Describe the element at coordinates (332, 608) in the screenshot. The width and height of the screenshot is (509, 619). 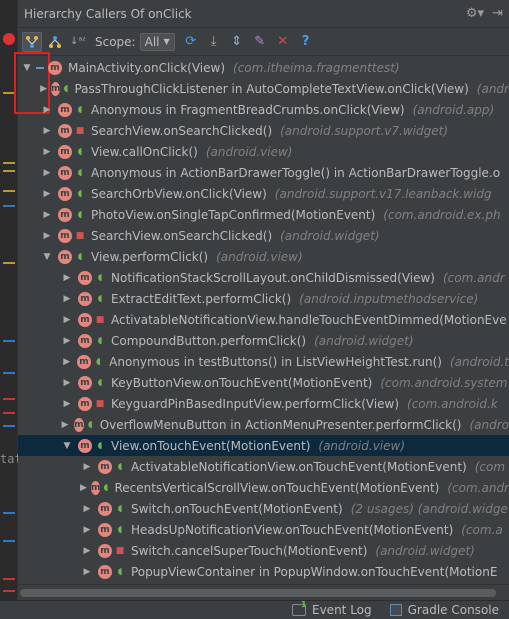
I see `event-log-button: 1 Event Log` at that location.